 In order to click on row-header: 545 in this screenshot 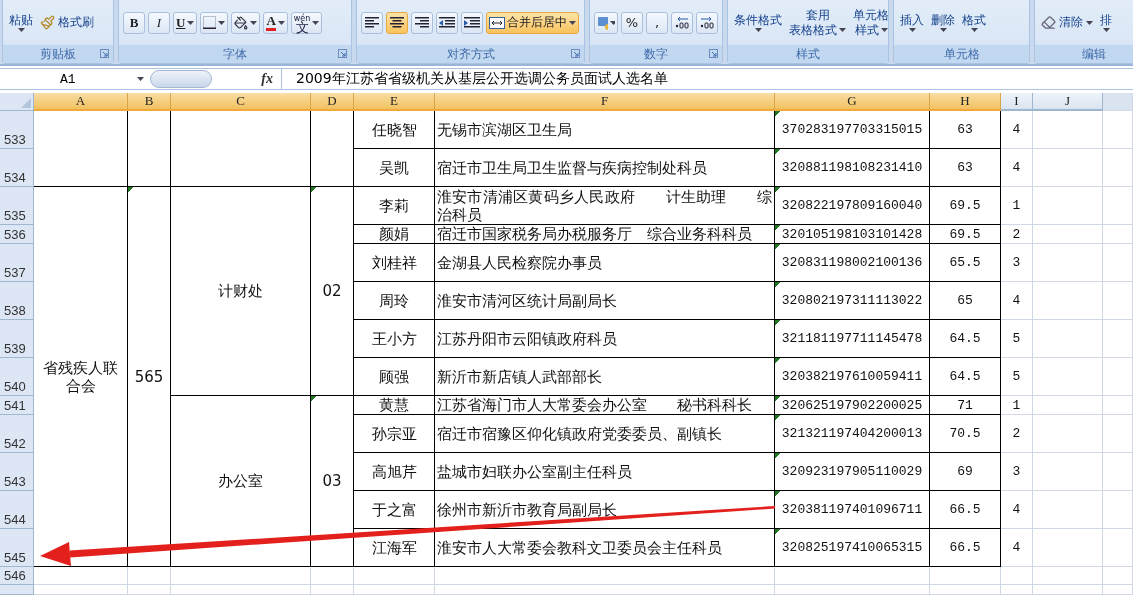, I will do `click(17, 548)`.